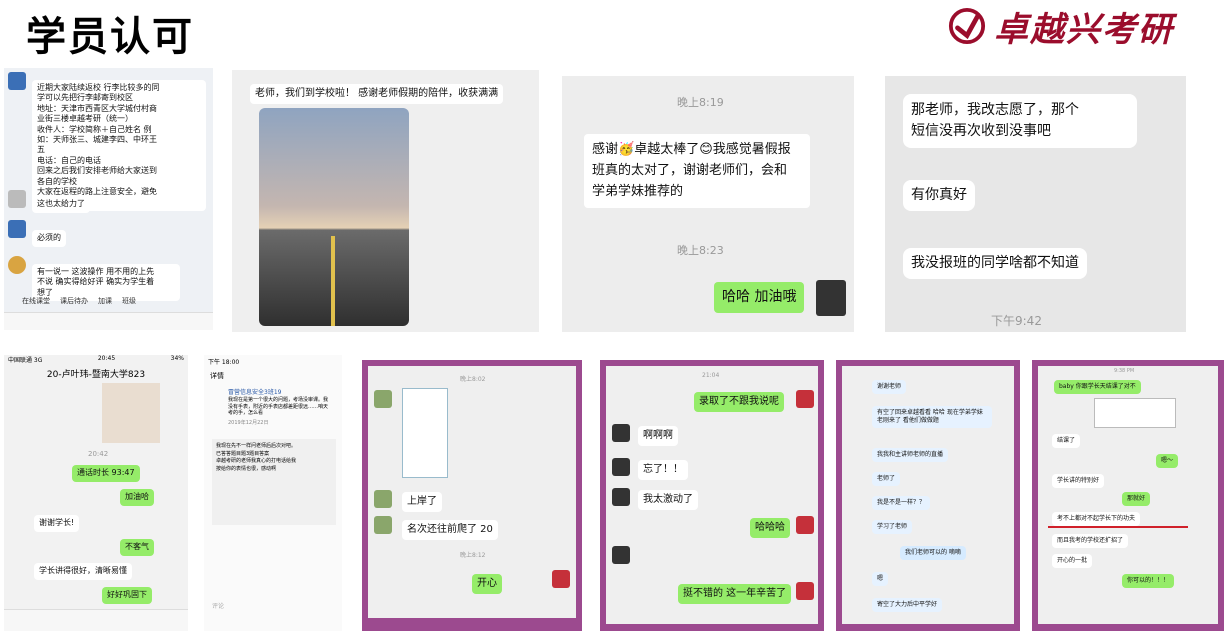  Describe the element at coordinates (626, 149) in the screenshot. I see `emoji-icon: 🥳` at that location.